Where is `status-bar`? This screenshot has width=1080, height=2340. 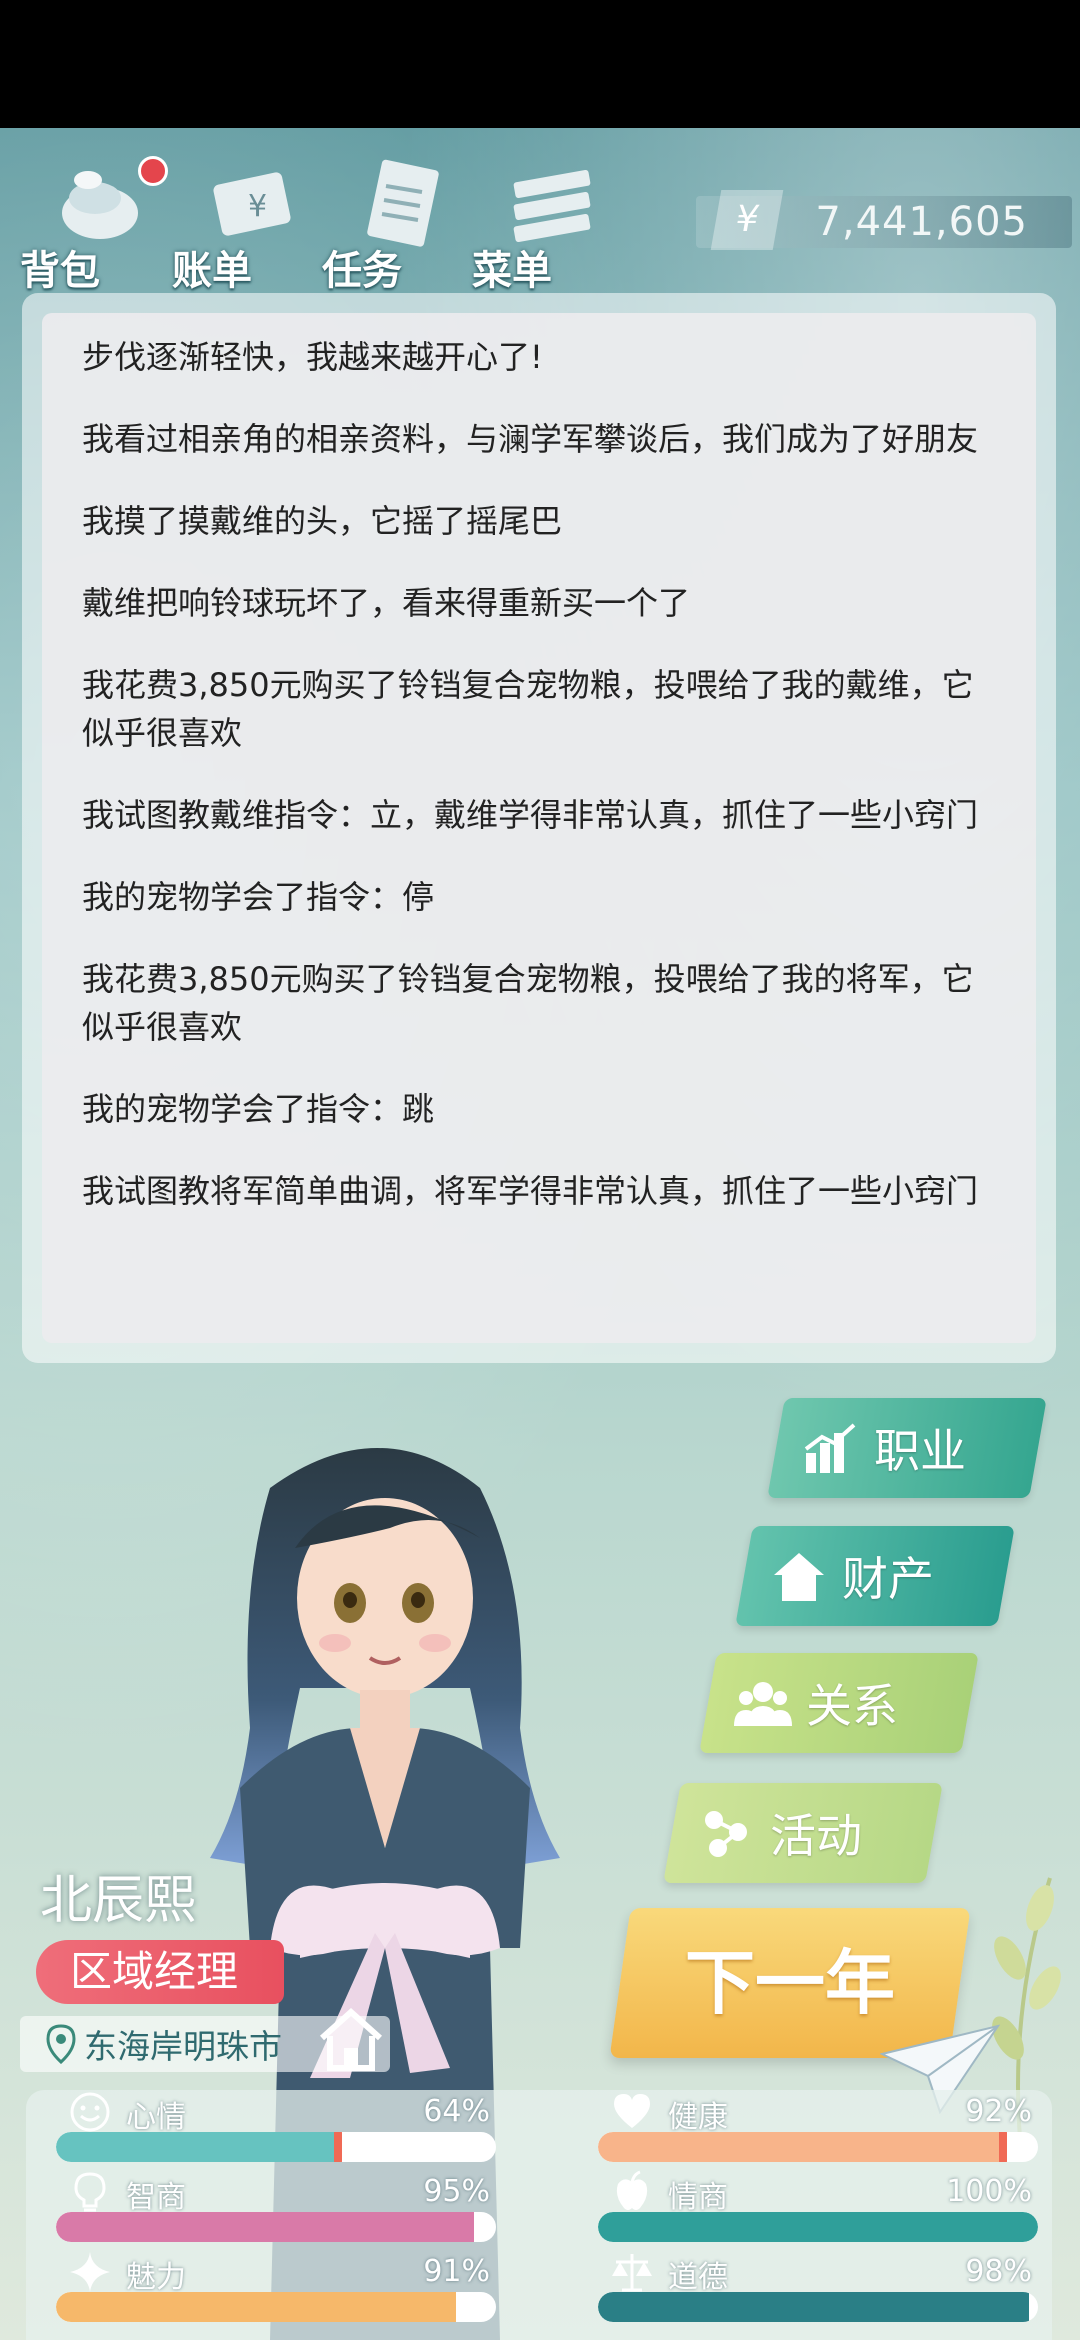 status-bar is located at coordinates (540, 64).